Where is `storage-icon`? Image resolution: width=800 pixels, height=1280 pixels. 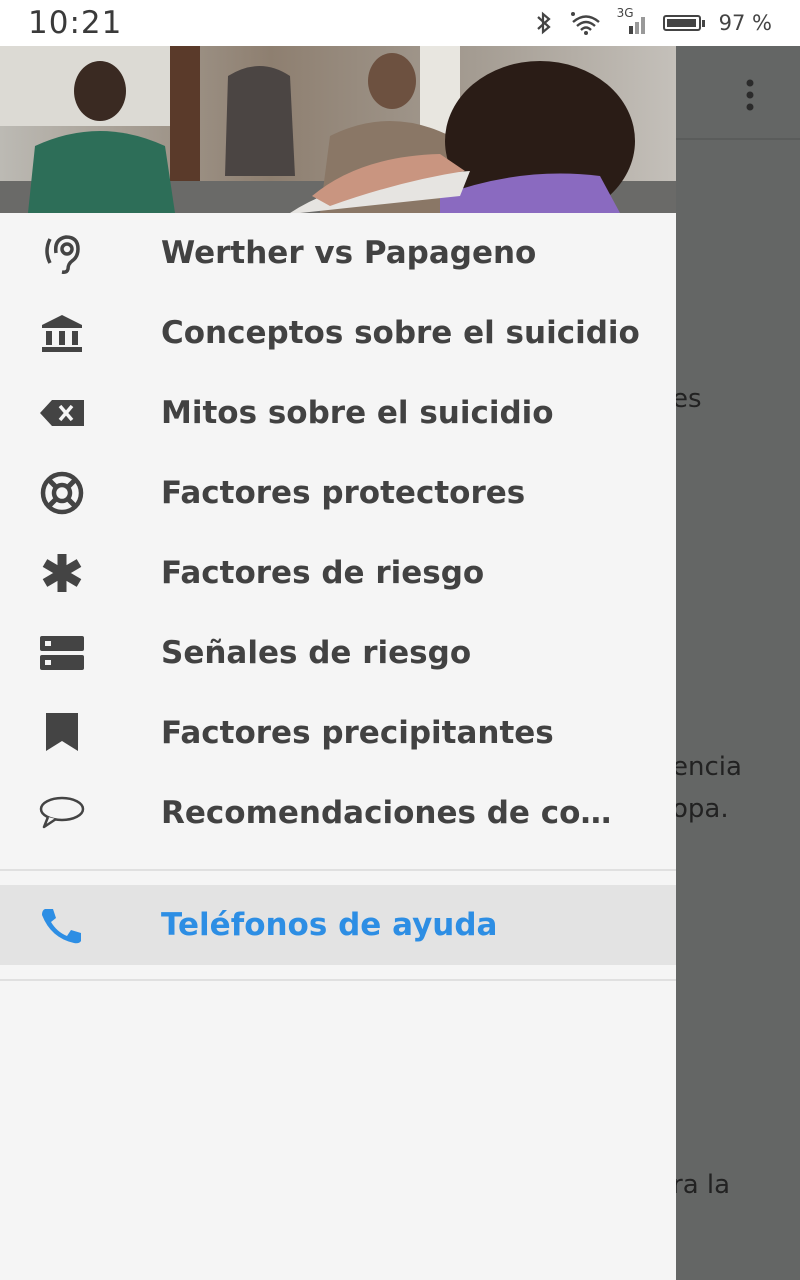 storage-icon is located at coordinates (62, 653).